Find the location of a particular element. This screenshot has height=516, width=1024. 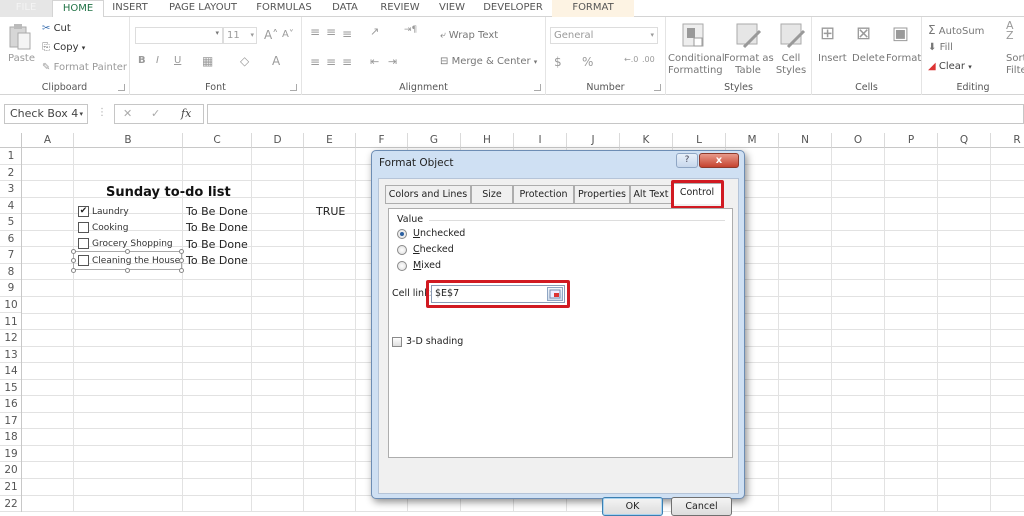

row-header: 18 is located at coordinates (11, 437).